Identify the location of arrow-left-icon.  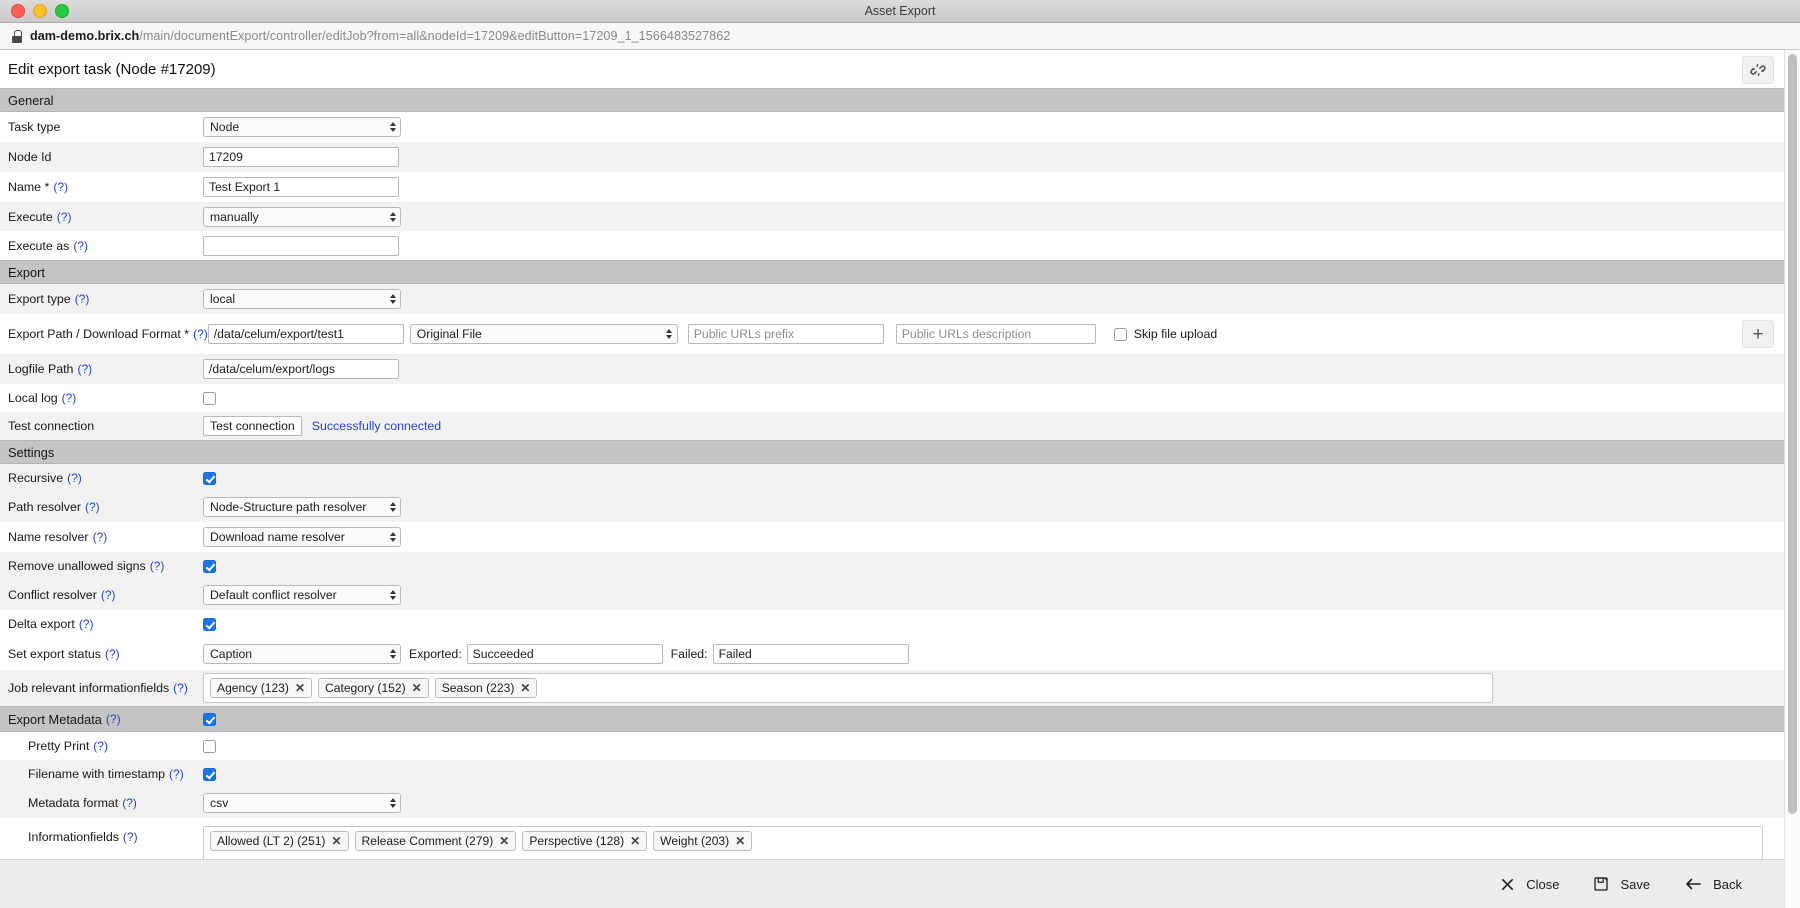
(1693, 884).